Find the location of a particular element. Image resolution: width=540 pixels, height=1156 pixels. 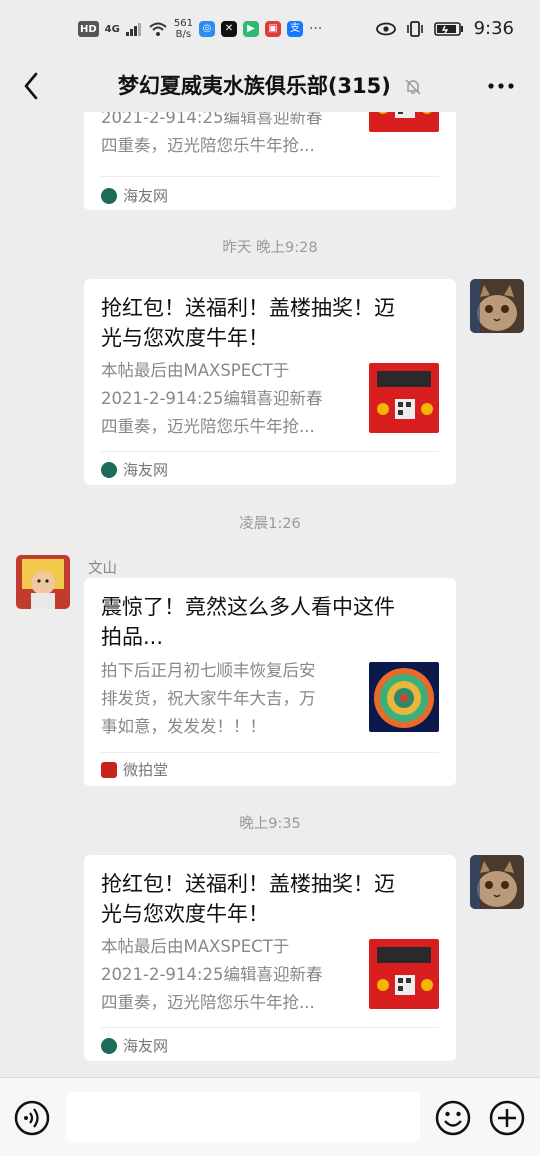

signal-icon is located at coordinates (133, 29).